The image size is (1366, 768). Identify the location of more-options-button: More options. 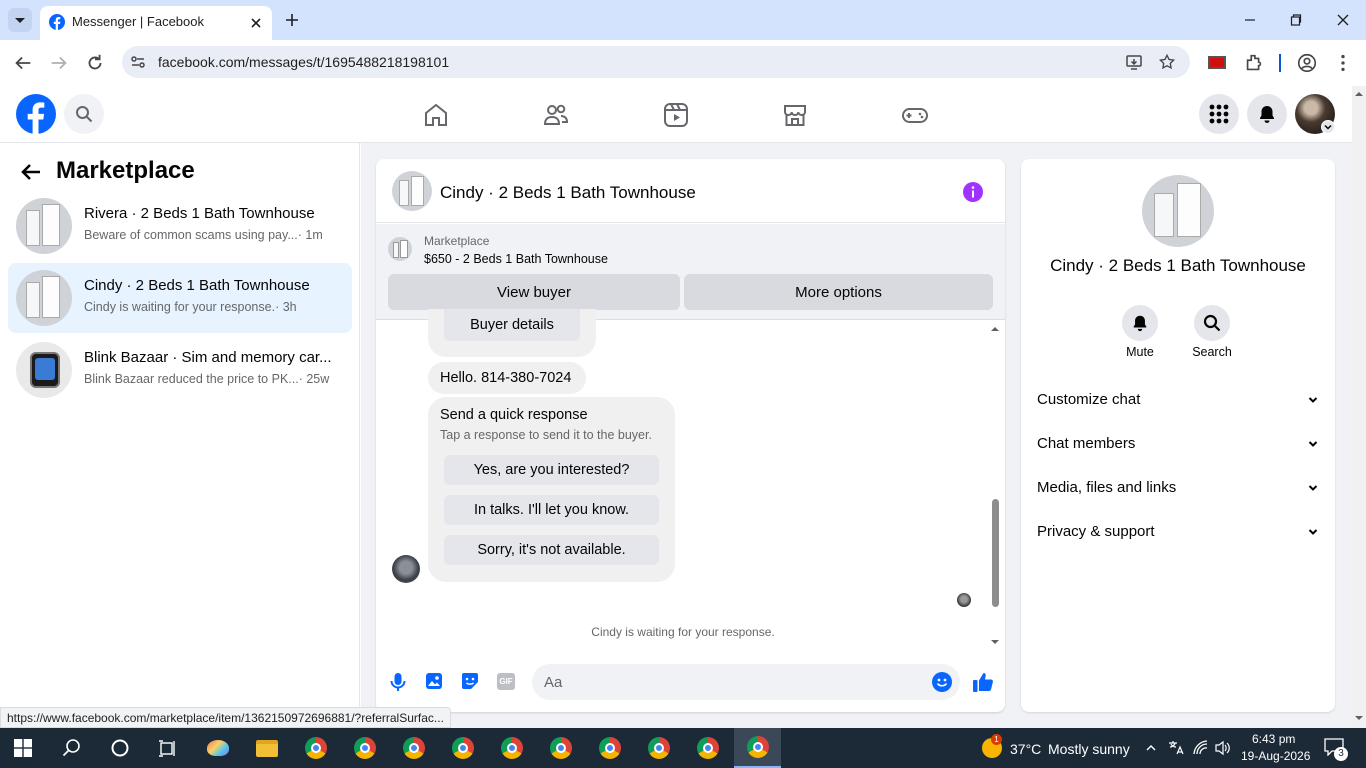
(838, 292).